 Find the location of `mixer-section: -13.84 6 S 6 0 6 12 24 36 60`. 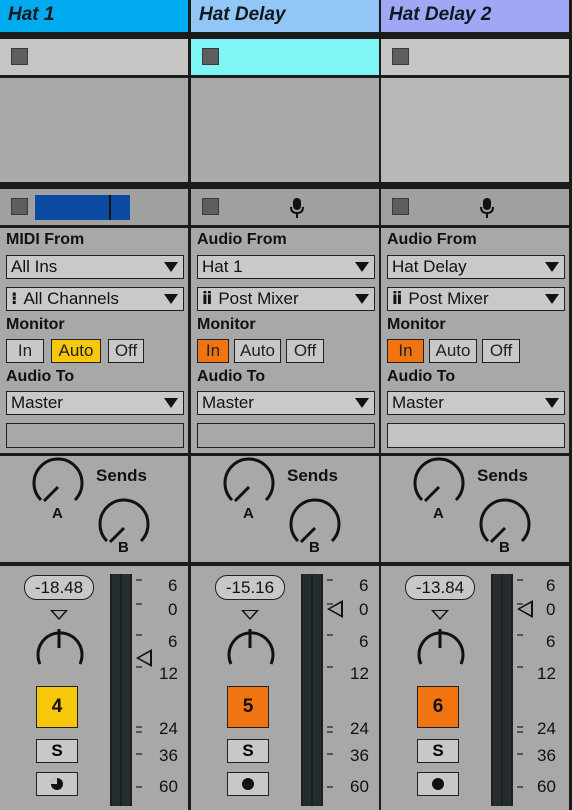

mixer-section: -13.84 6 S 6 0 6 12 24 36 60 is located at coordinates (475, 688).